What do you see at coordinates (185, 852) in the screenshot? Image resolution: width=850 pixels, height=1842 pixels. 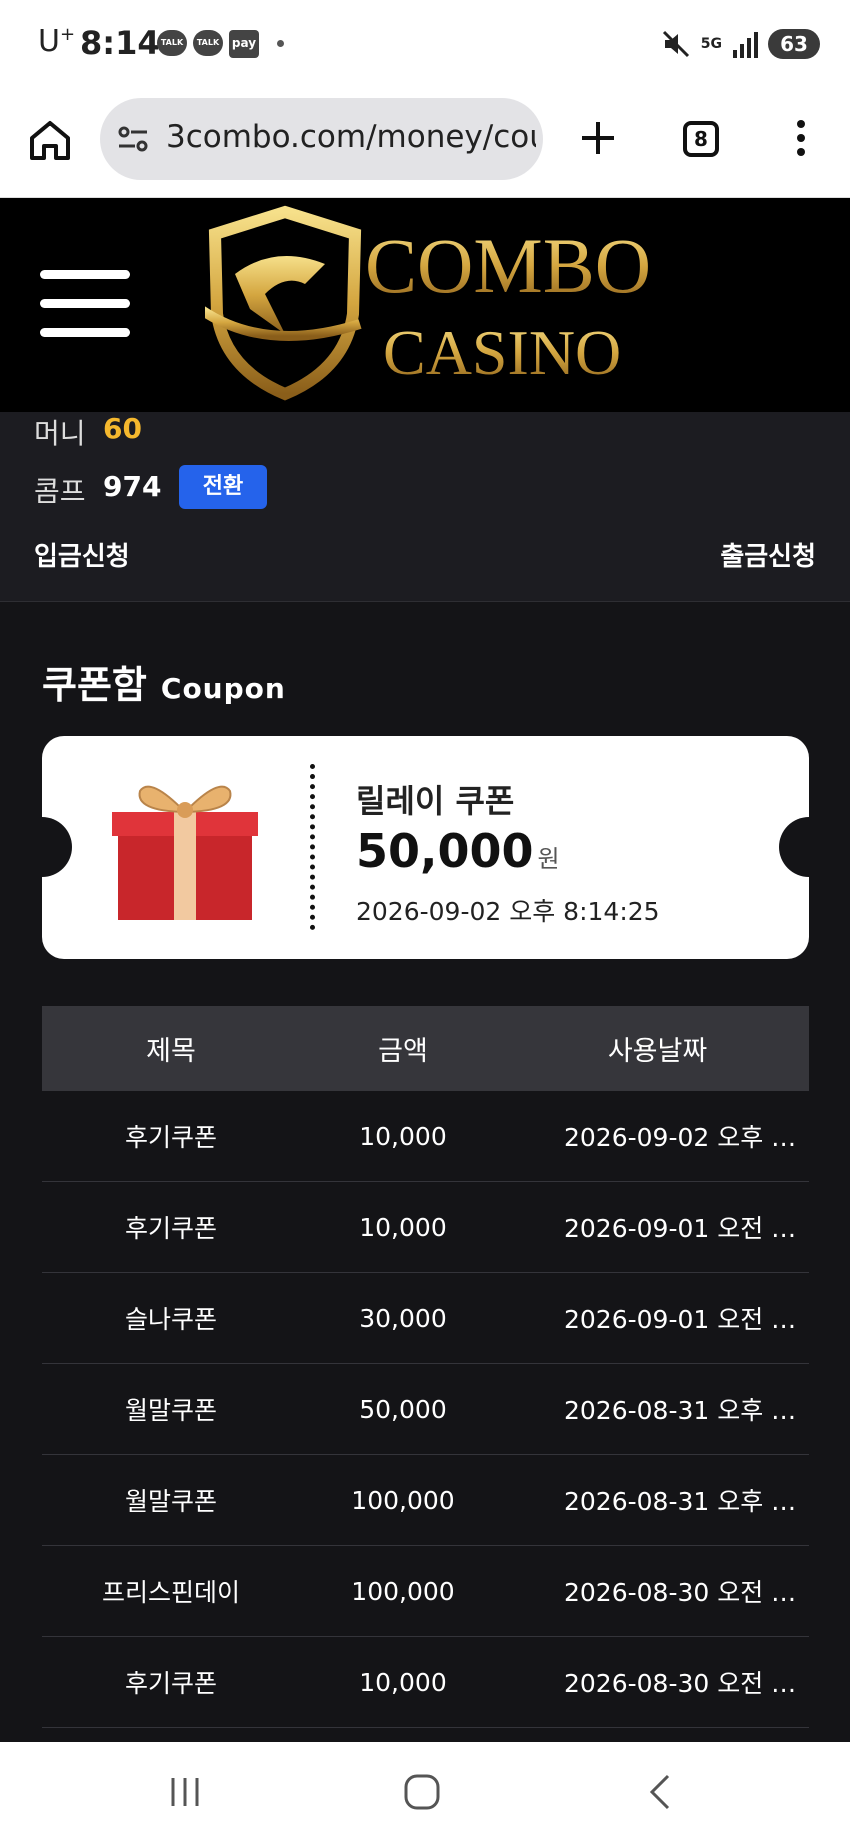 I see `gift-box-icon` at bounding box center [185, 852].